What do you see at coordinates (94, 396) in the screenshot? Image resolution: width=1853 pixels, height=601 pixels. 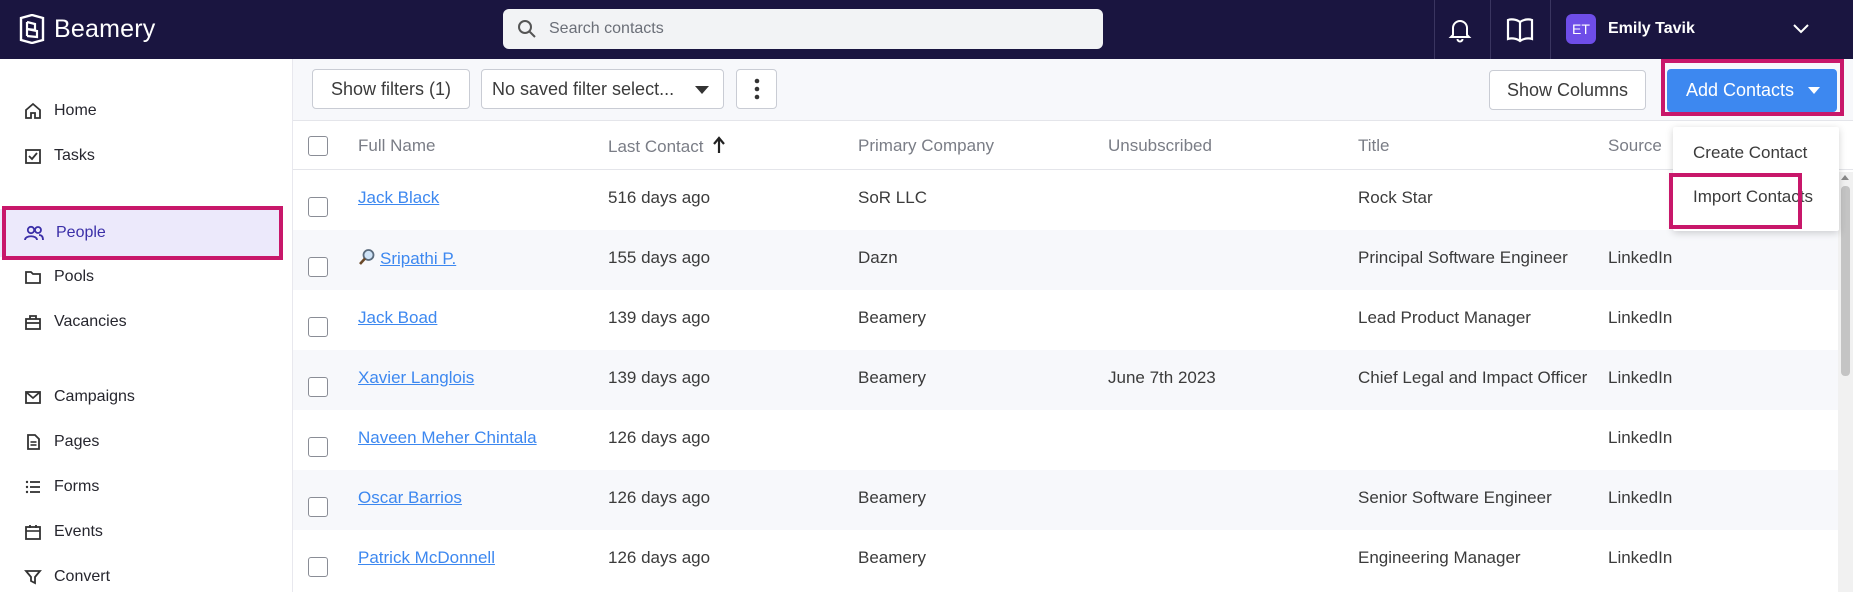 I see `sidebar-item-label: Campaigns` at bounding box center [94, 396].